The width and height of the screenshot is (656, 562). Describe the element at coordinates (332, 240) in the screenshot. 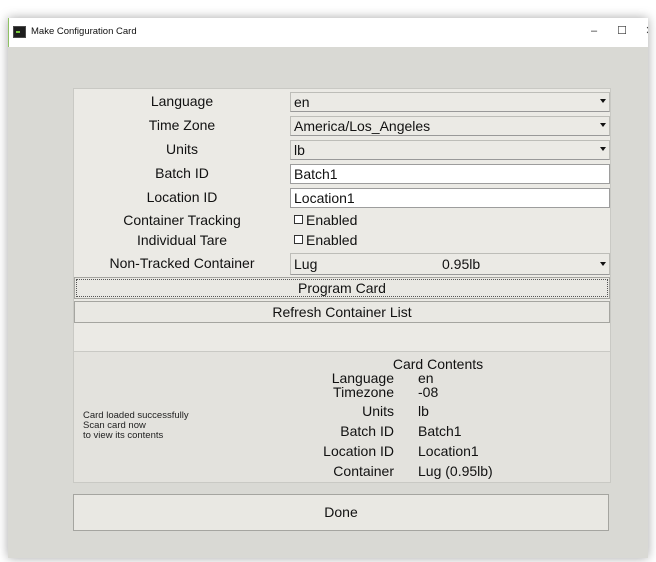

I see `individual-tare-option: Enabled` at that location.